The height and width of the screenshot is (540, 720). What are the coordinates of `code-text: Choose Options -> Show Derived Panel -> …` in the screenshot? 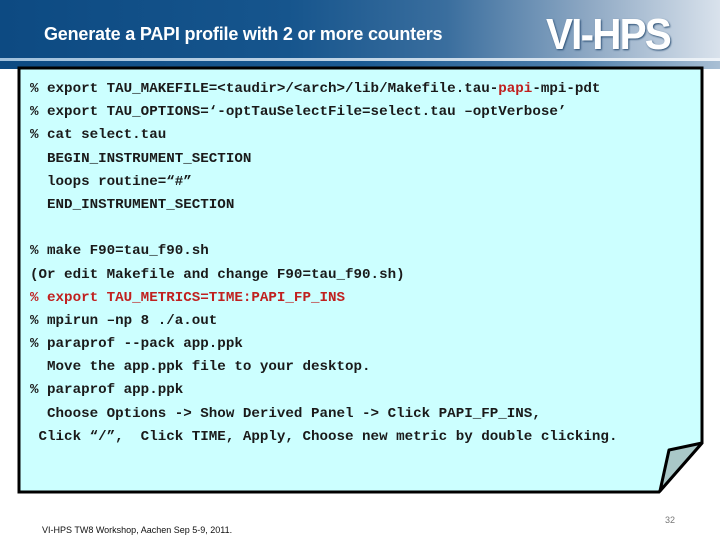 It's located at (285, 413).